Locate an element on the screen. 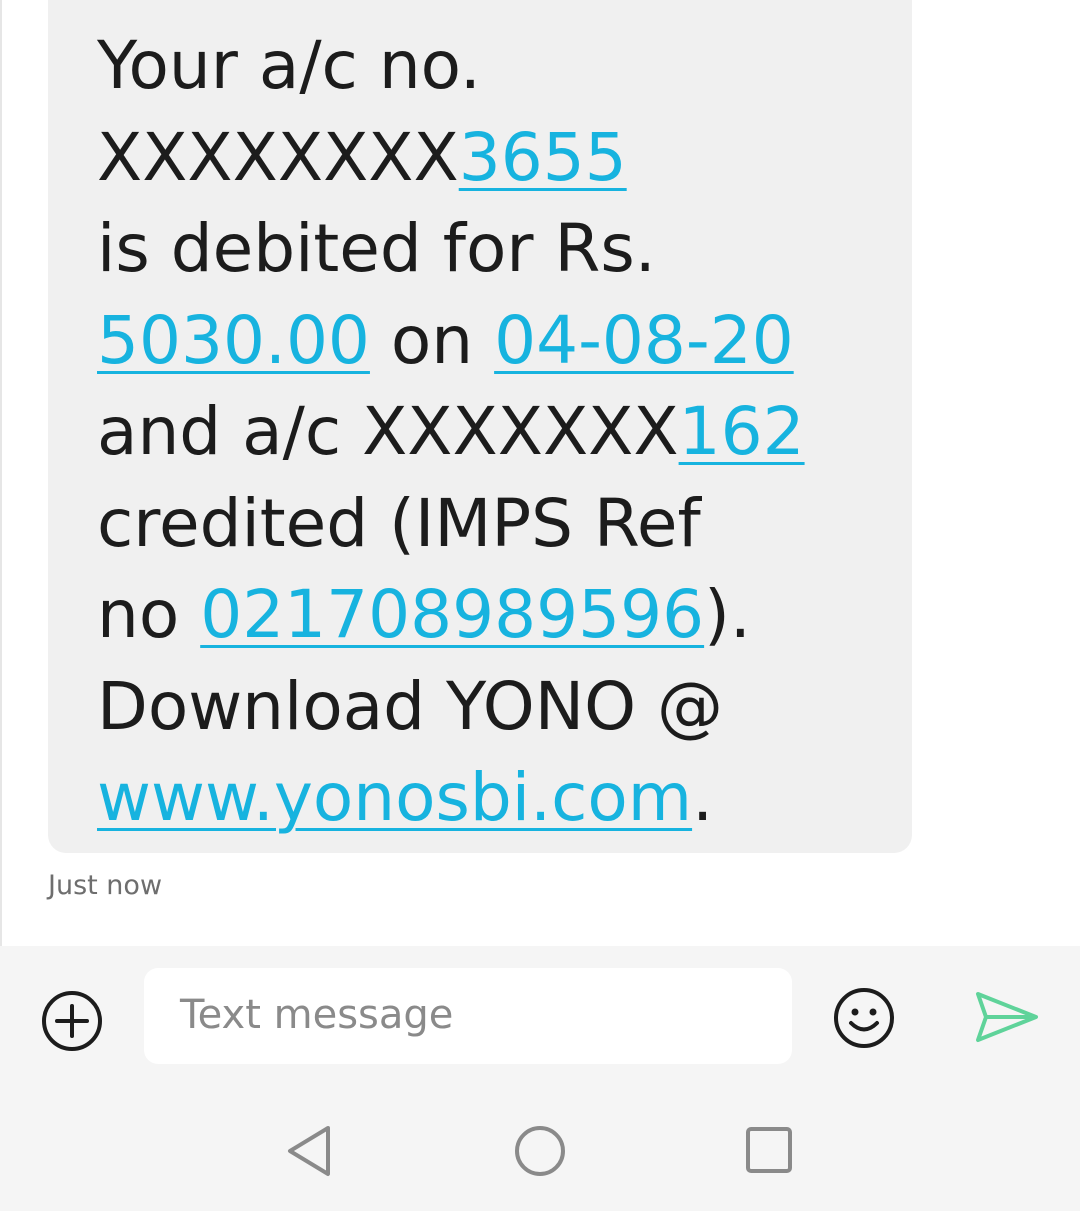 The height and width of the screenshot is (1211, 1080). system-navigation-bar is located at coordinates (540, 1154).